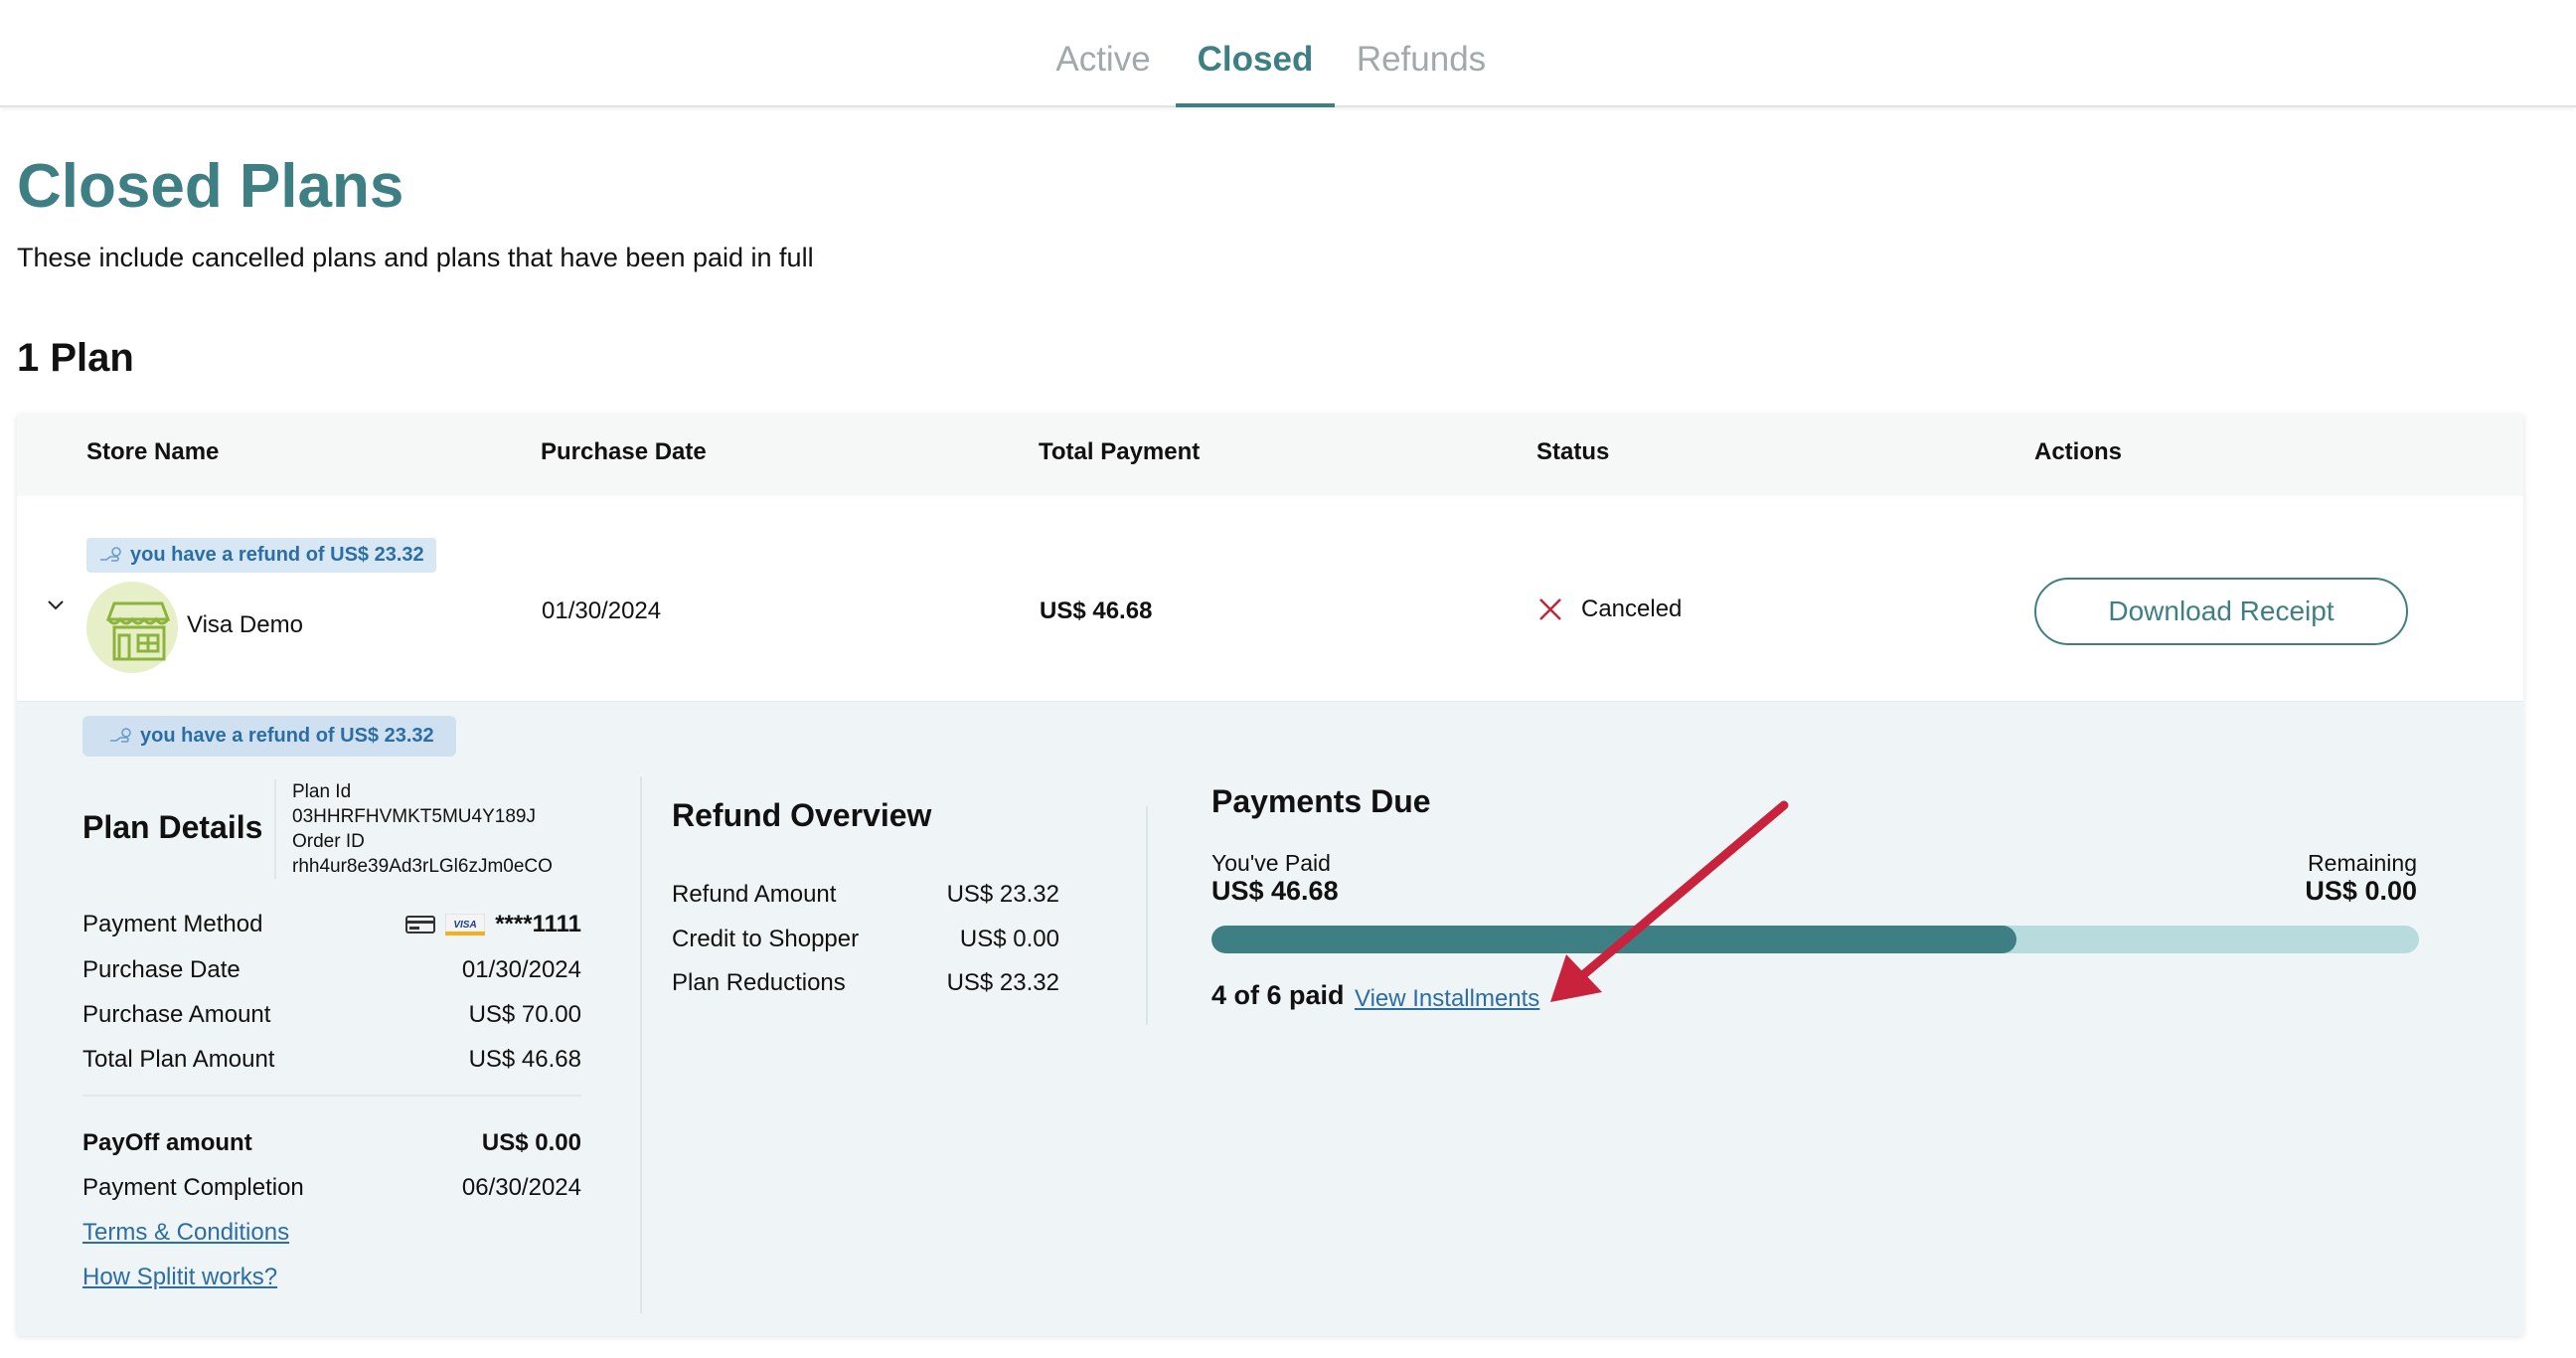 The height and width of the screenshot is (1358, 2576). What do you see at coordinates (331, 970) in the screenshot?
I see `purchase-date-row: Purchase Date 01/30/2024` at bounding box center [331, 970].